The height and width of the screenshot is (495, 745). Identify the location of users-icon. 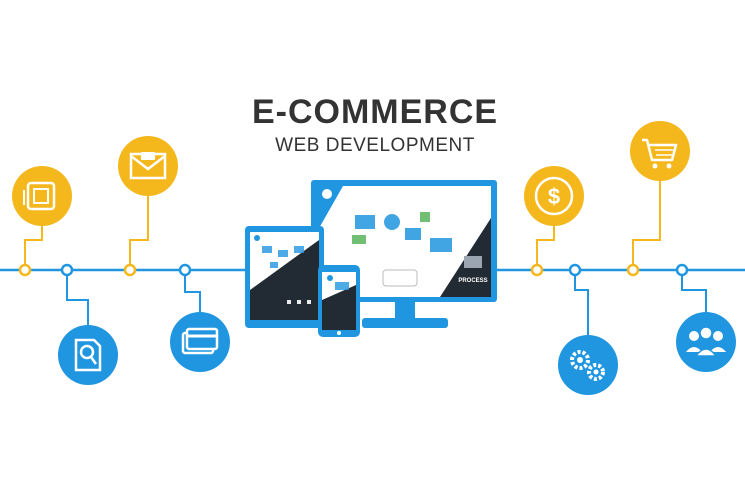
(706, 342).